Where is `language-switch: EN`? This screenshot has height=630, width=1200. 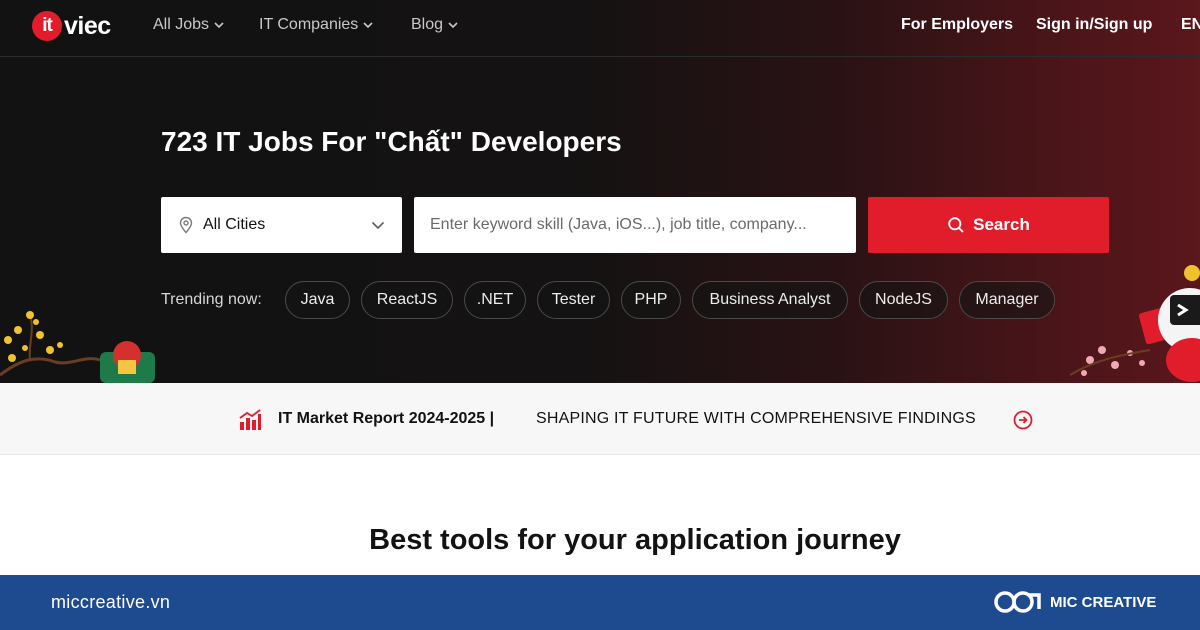 language-switch: EN is located at coordinates (1190, 25).